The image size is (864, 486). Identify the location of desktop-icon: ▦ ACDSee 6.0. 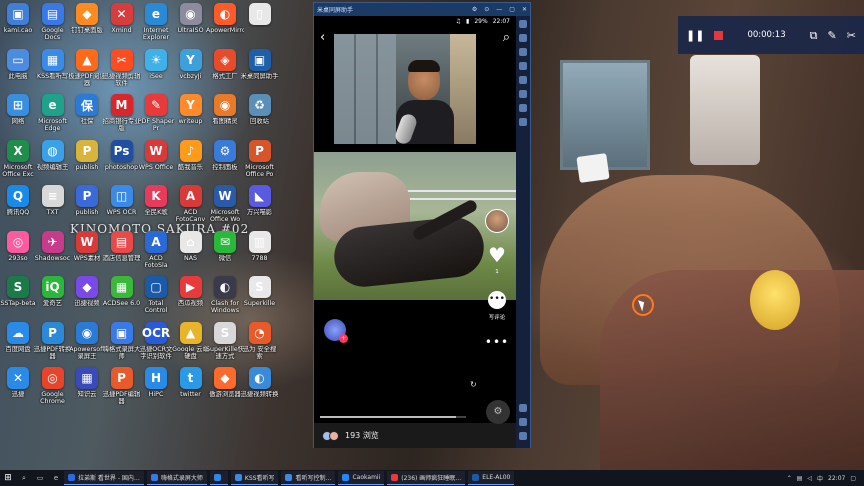
(121, 291).